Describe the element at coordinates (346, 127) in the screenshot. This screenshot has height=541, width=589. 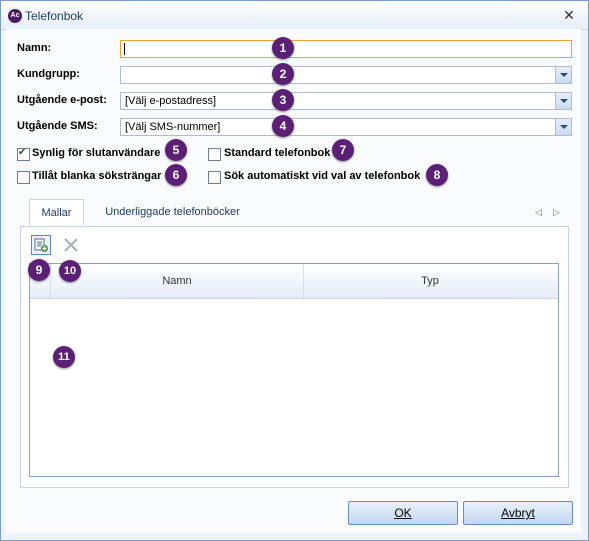
I see `outgoing-sms-select: [Välj SMS-nummer]` at that location.